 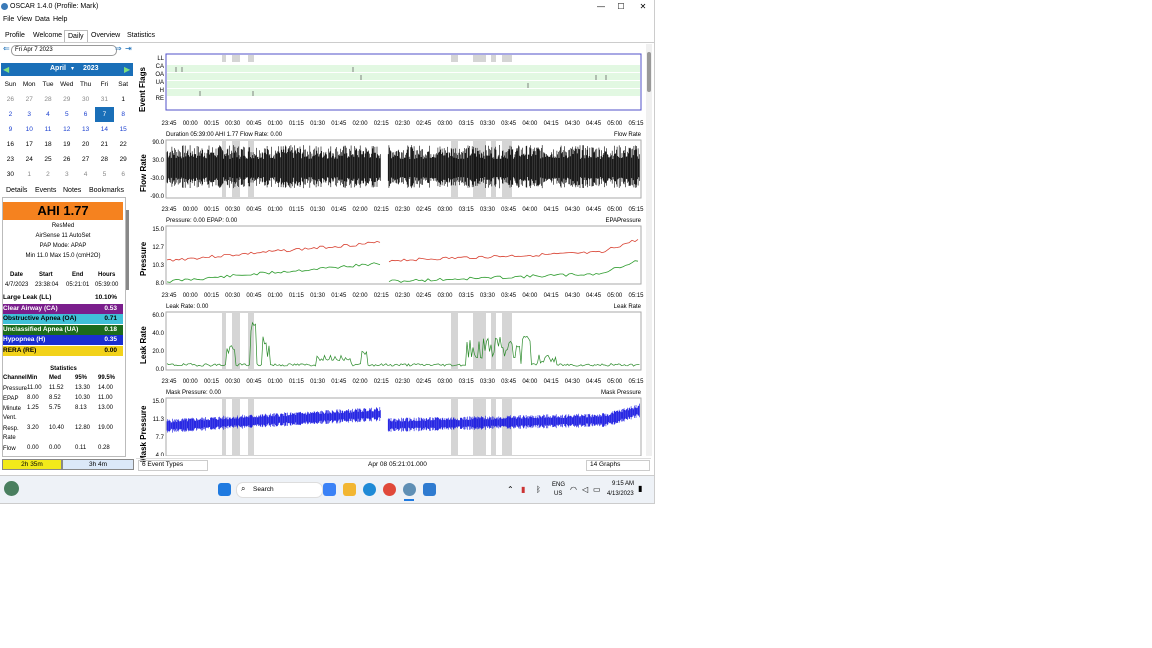 I want to click on tab-welcome: Welcome, so click(x=47, y=35).